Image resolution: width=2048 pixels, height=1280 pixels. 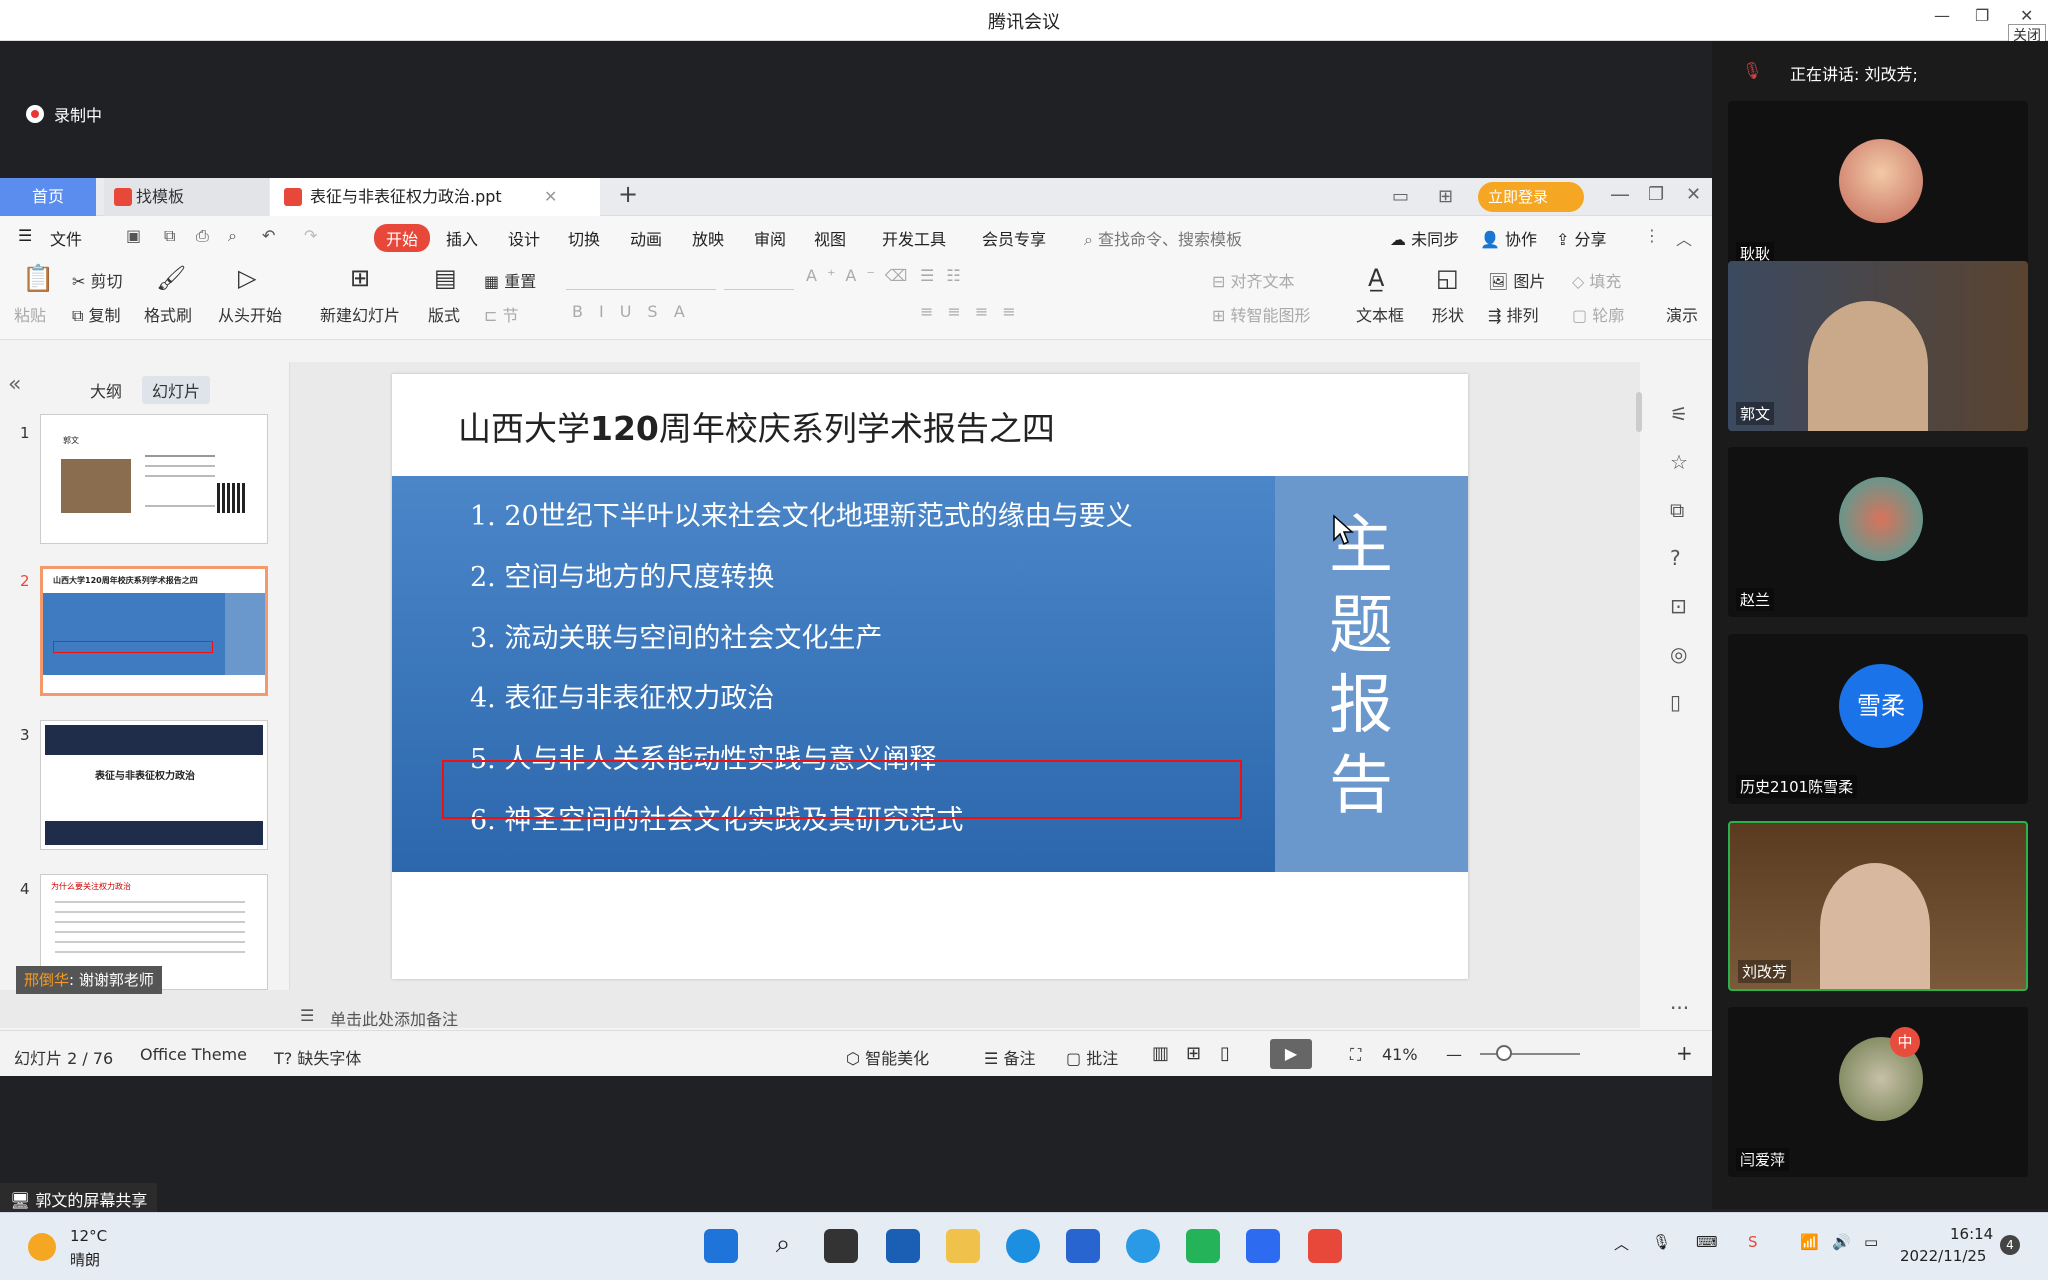 What do you see at coordinates (820, 1009) in the screenshot?
I see `notes-bar: ☰ 单击此处添加备注` at bounding box center [820, 1009].